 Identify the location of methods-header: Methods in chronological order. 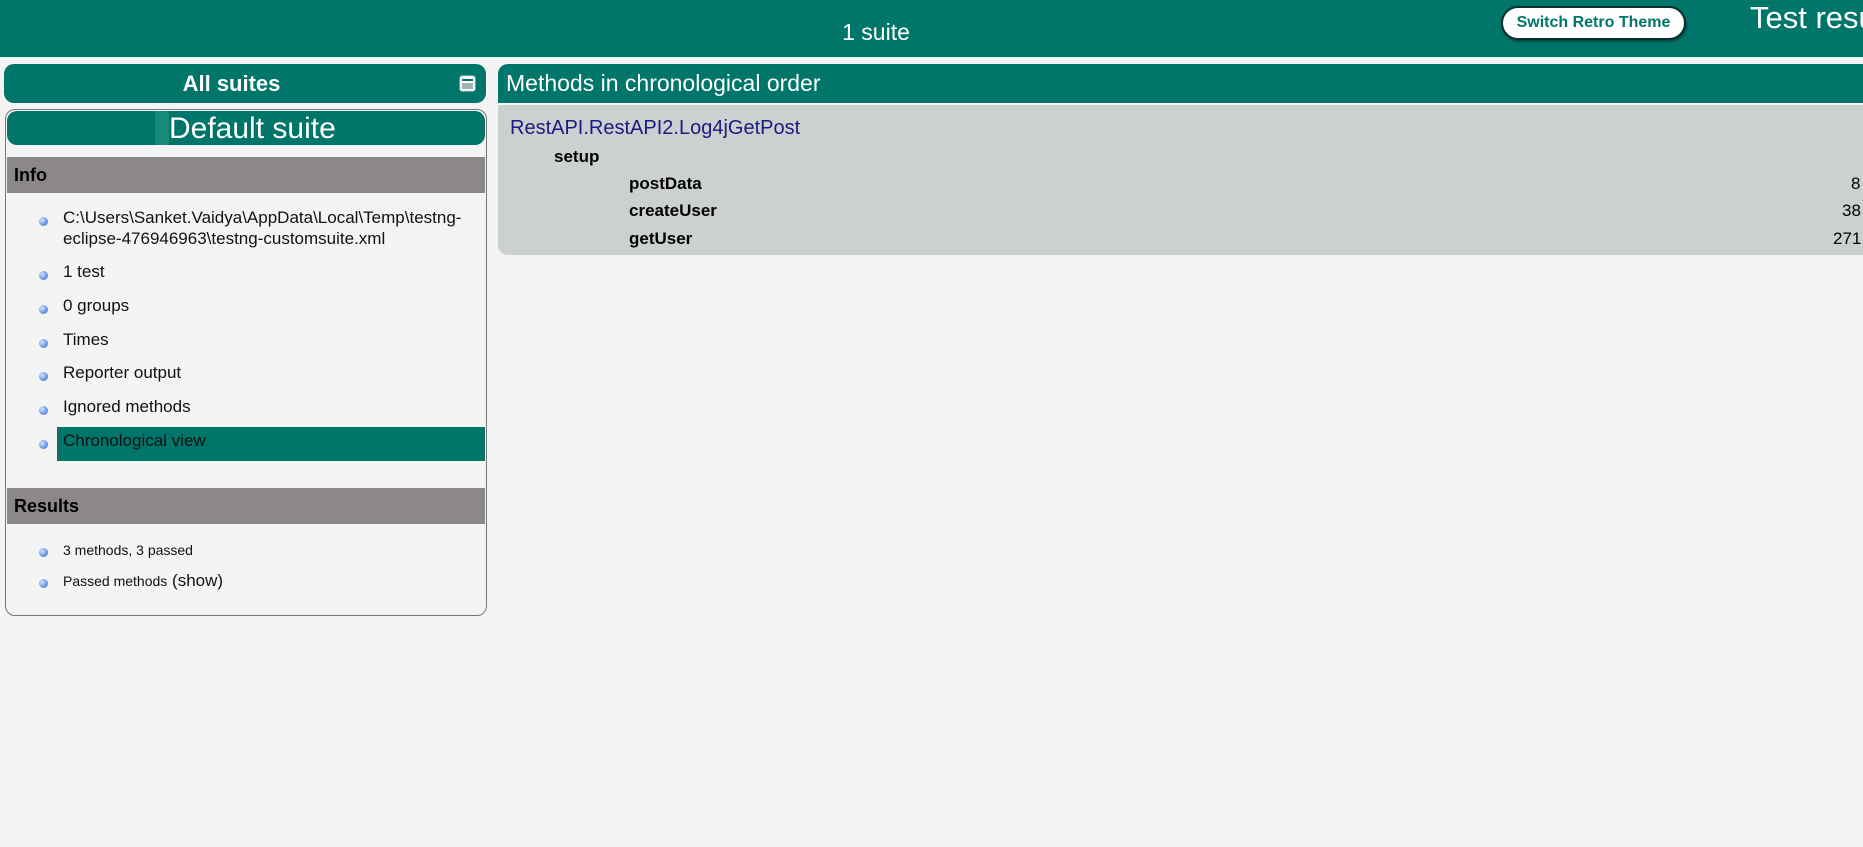
(1180, 83).